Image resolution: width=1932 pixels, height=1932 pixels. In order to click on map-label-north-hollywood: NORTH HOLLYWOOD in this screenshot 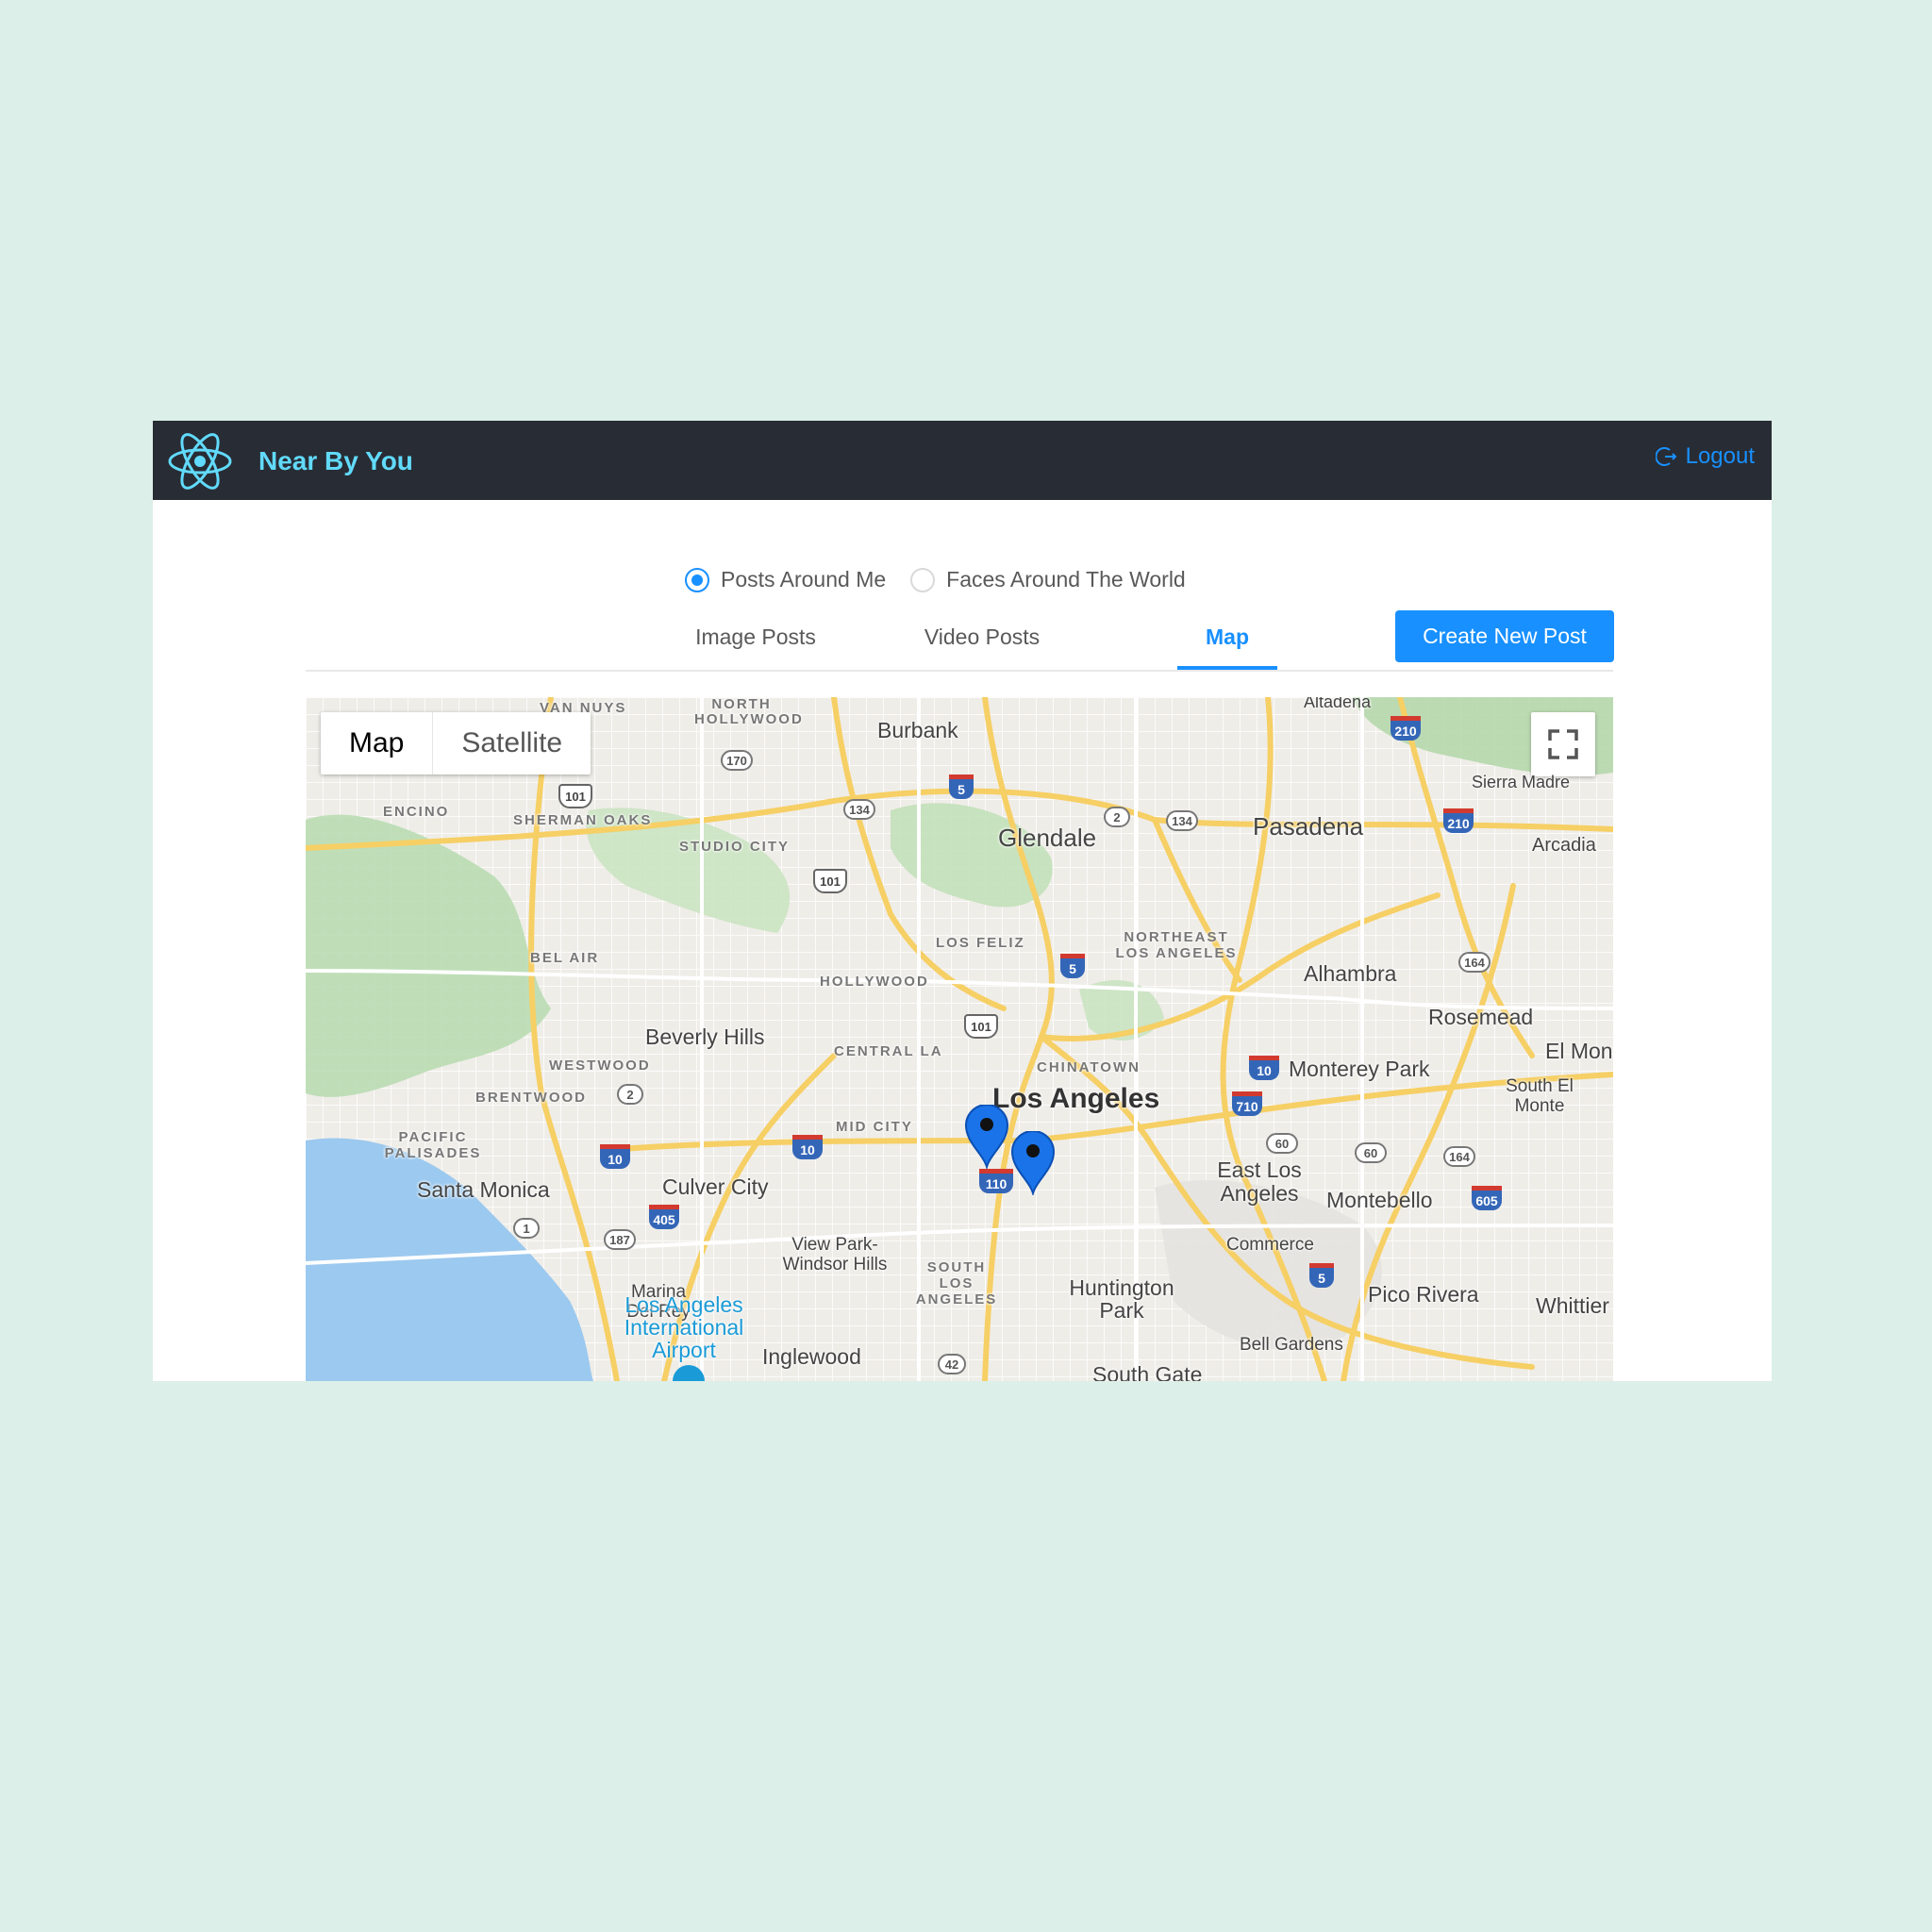, I will do `click(749, 712)`.